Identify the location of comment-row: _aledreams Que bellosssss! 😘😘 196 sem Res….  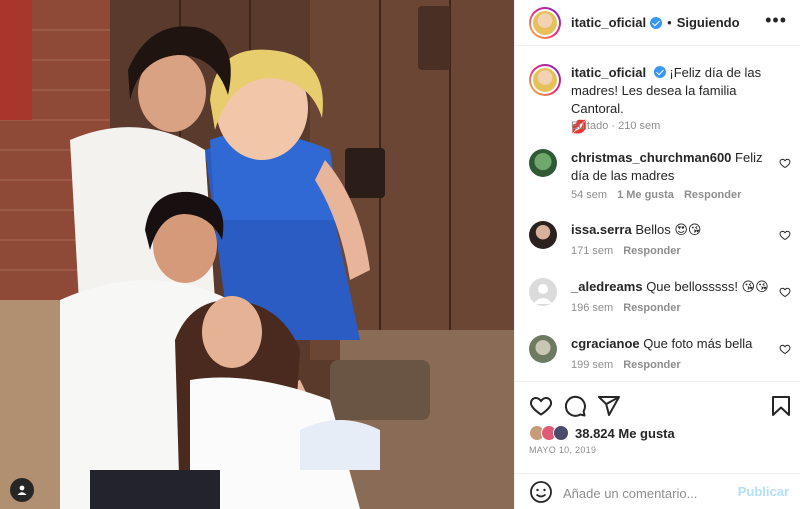
(660, 298).